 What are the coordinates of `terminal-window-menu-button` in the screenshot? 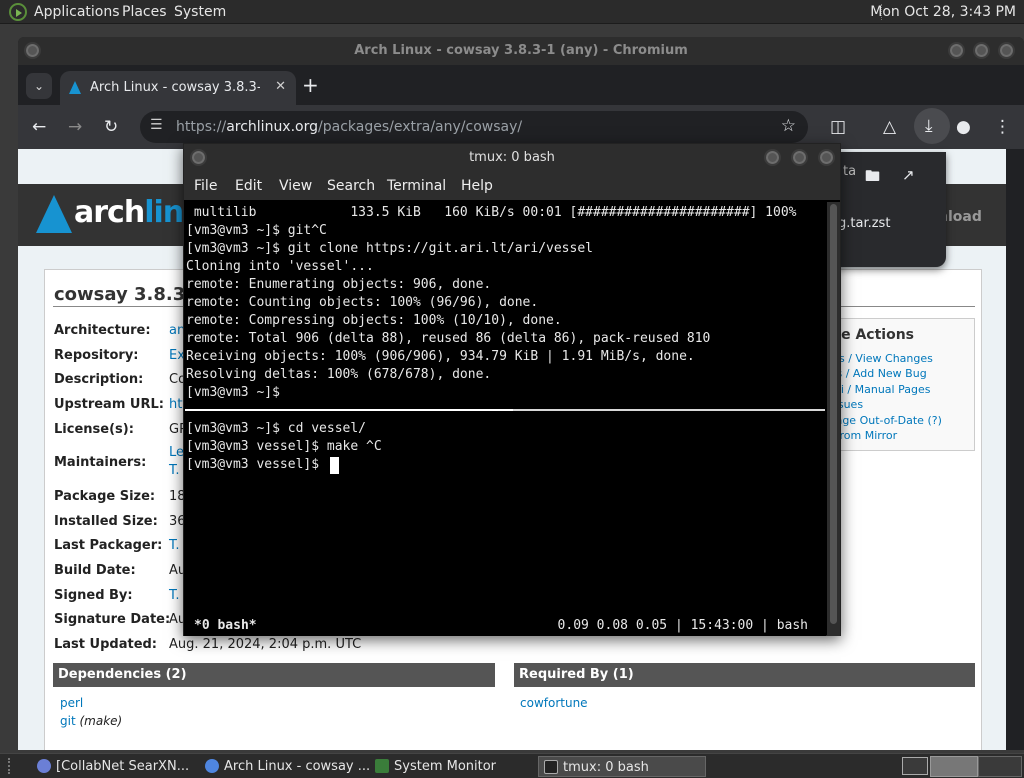 It's located at (198, 157).